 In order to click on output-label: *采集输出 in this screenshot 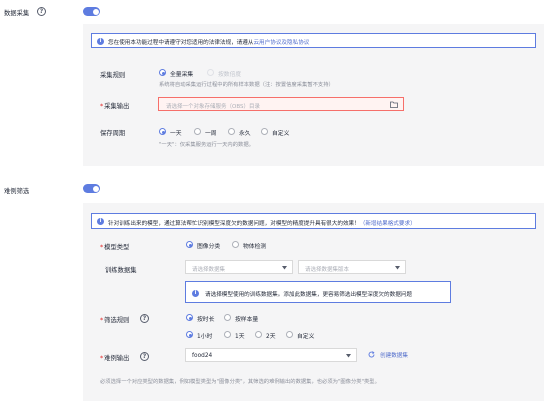, I will do `click(115, 106)`.